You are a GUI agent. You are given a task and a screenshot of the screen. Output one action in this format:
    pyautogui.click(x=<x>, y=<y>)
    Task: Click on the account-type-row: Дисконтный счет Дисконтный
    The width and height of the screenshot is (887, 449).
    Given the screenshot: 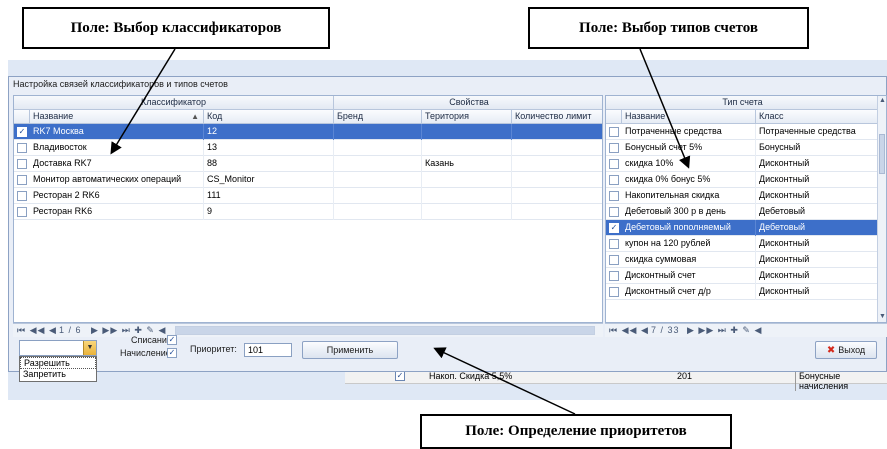 What is the action you would take?
    pyautogui.click(x=746, y=276)
    